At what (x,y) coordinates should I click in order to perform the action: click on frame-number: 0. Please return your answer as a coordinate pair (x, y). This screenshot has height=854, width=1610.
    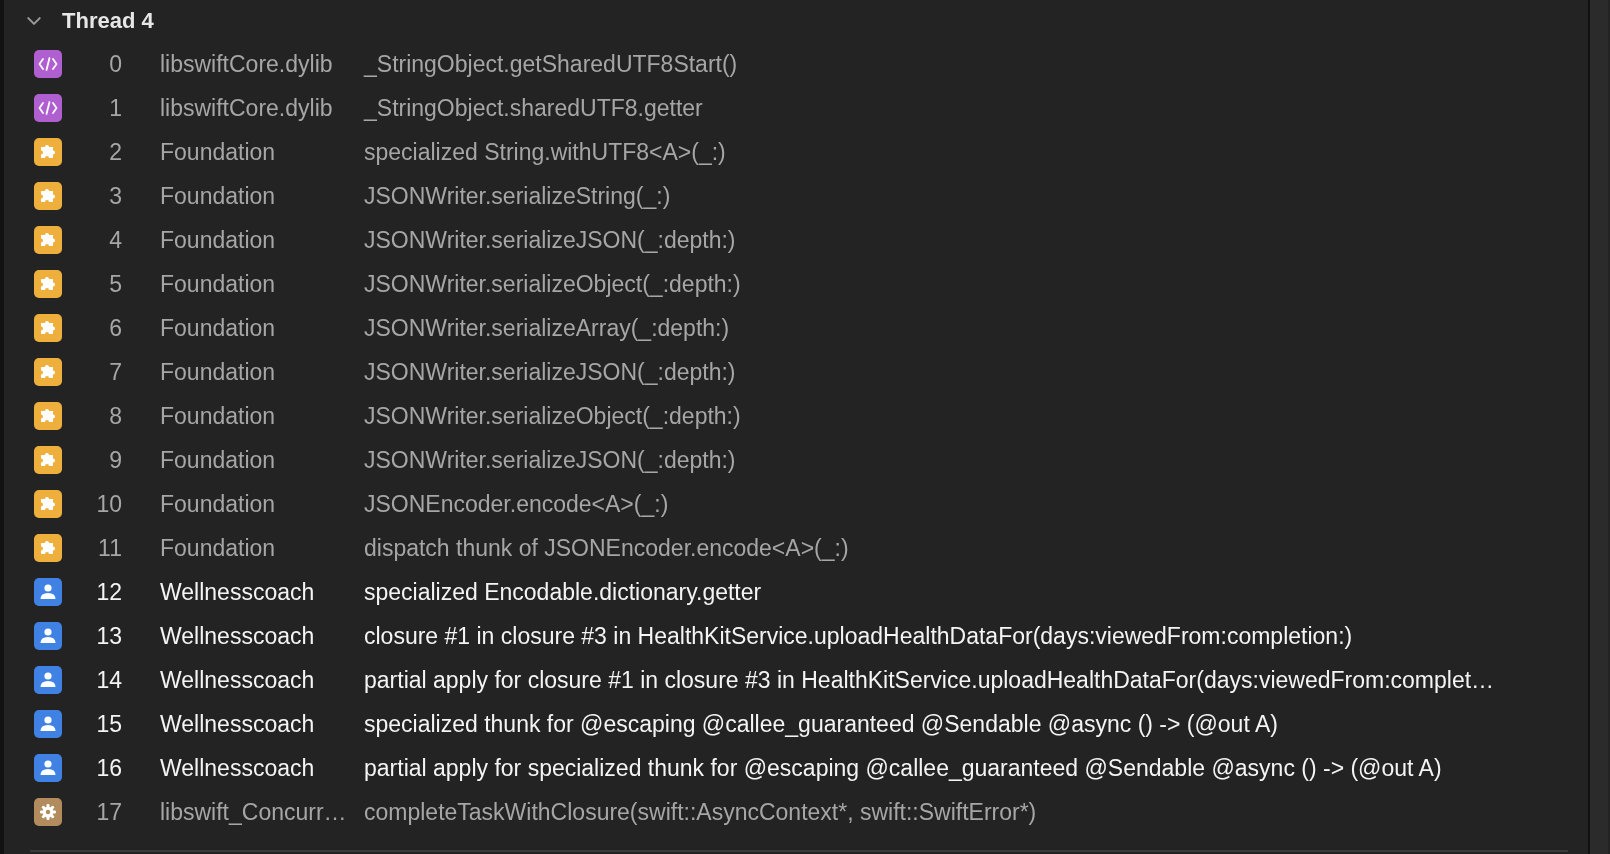
    Looking at the image, I should click on (115, 64).